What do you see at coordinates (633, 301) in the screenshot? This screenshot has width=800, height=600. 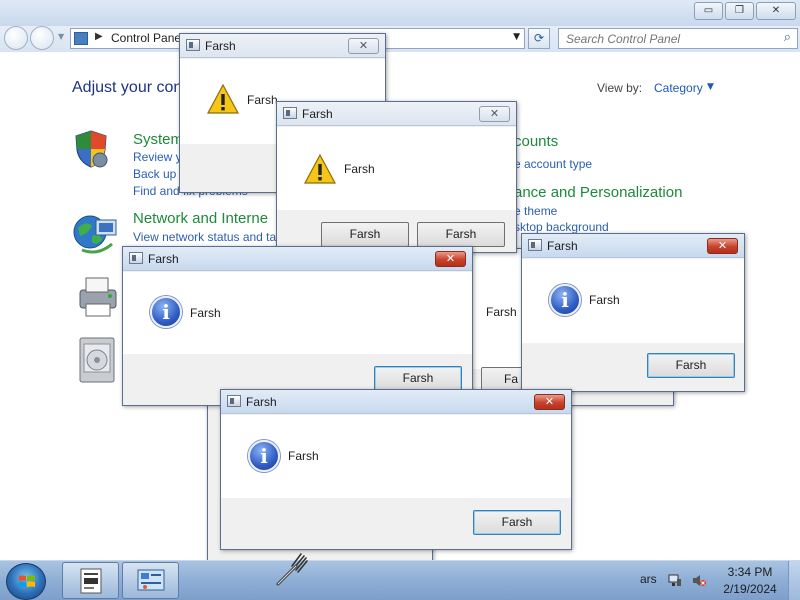 I see `dialog-4-content: i Farsh` at bounding box center [633, 301].